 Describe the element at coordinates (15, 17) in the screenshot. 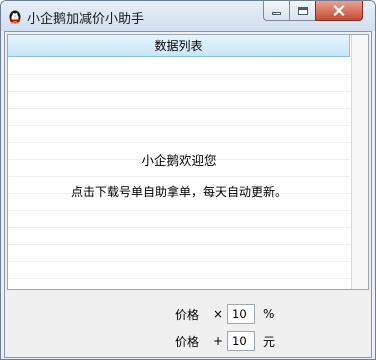

I see `penguin-icon` at that location.